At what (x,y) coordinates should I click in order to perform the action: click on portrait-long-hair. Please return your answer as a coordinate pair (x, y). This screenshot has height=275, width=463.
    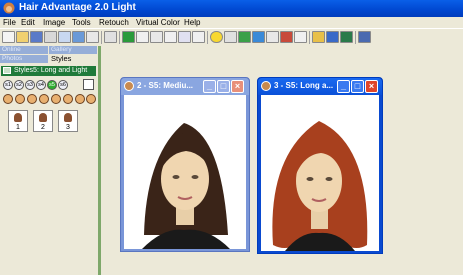
    Looking at the image, I should click on (320, 173).